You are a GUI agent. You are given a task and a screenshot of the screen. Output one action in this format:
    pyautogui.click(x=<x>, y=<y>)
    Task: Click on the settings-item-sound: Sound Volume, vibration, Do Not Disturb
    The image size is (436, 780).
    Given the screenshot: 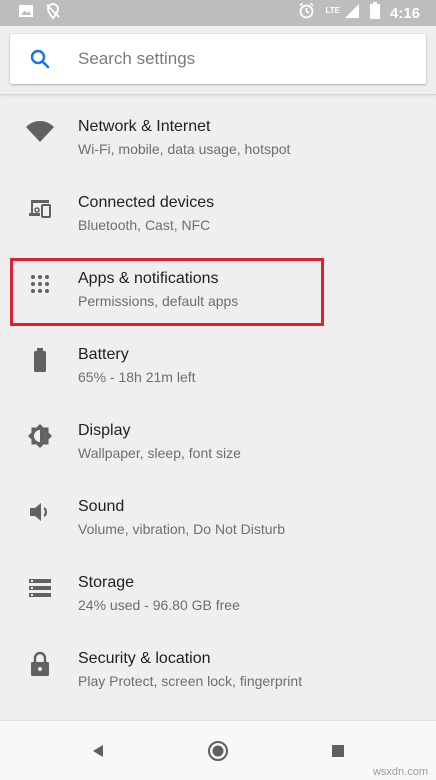 What is the action you would take?
    pyautogui.click(x=218, y=512)
    